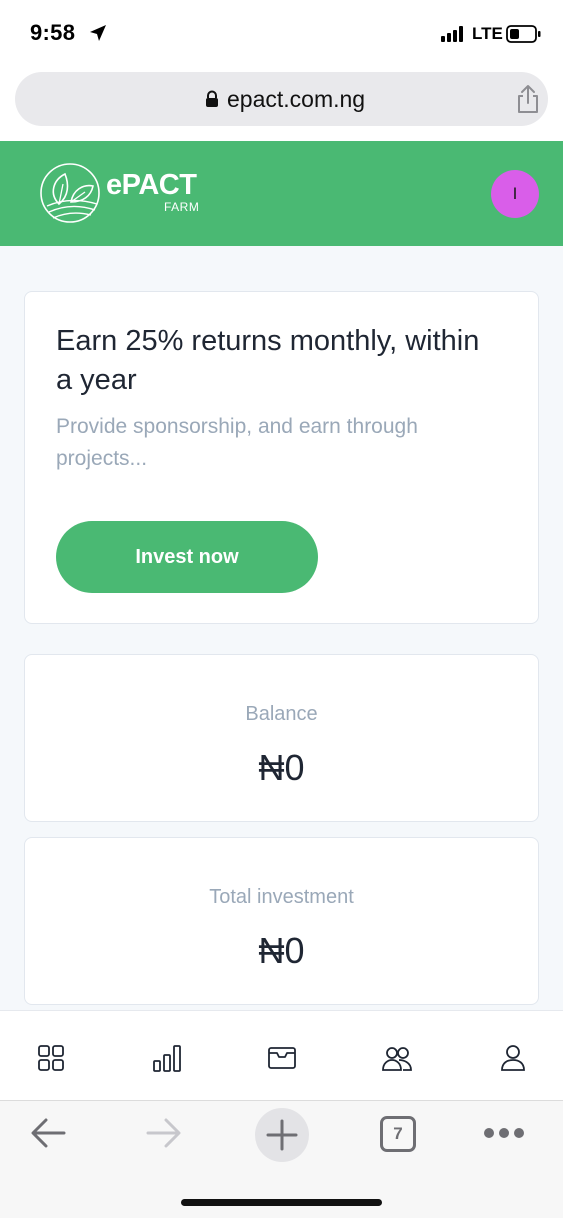  I want to click on new-tab-plus-icon, so click(282, 1135).